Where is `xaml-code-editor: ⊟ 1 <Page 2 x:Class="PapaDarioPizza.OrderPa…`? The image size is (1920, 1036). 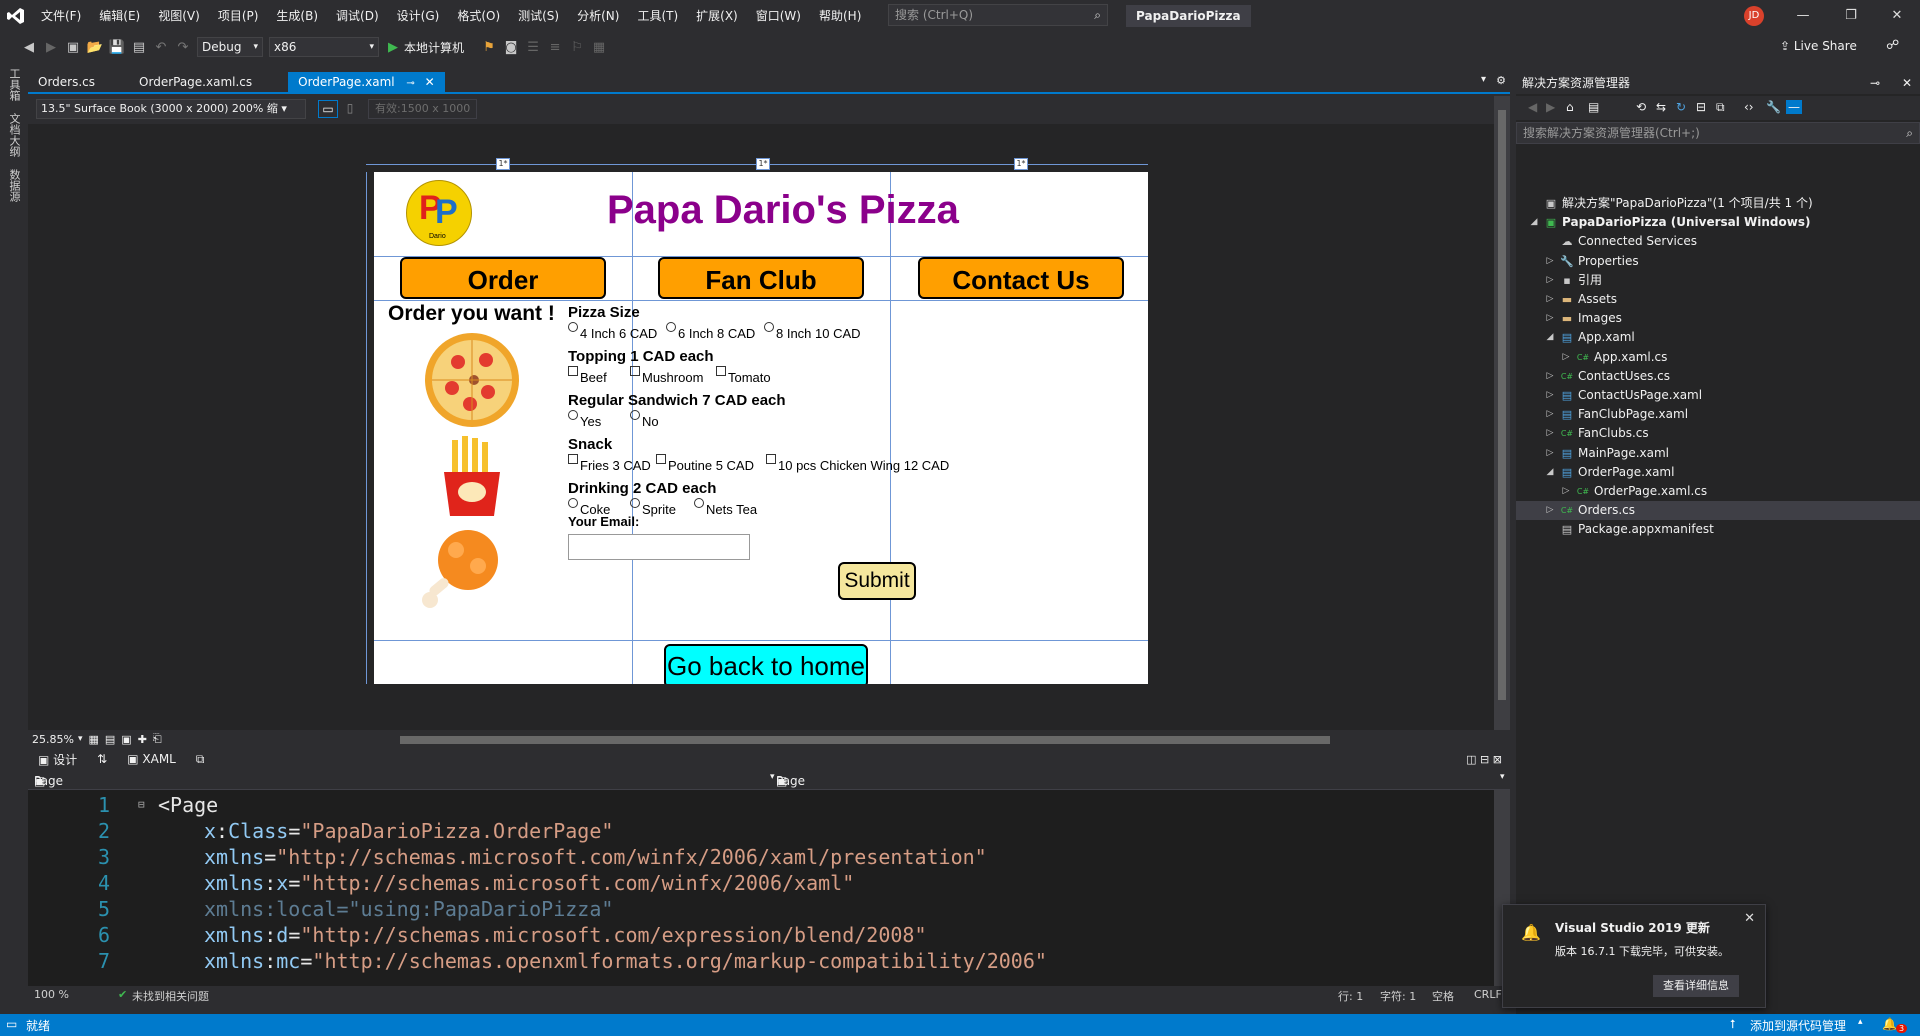 xaml-code-editor: ⊟ 1 <Page 2 x:Class="PapaDarioPizza.OrderPa… is located at coordinates (761, 888).